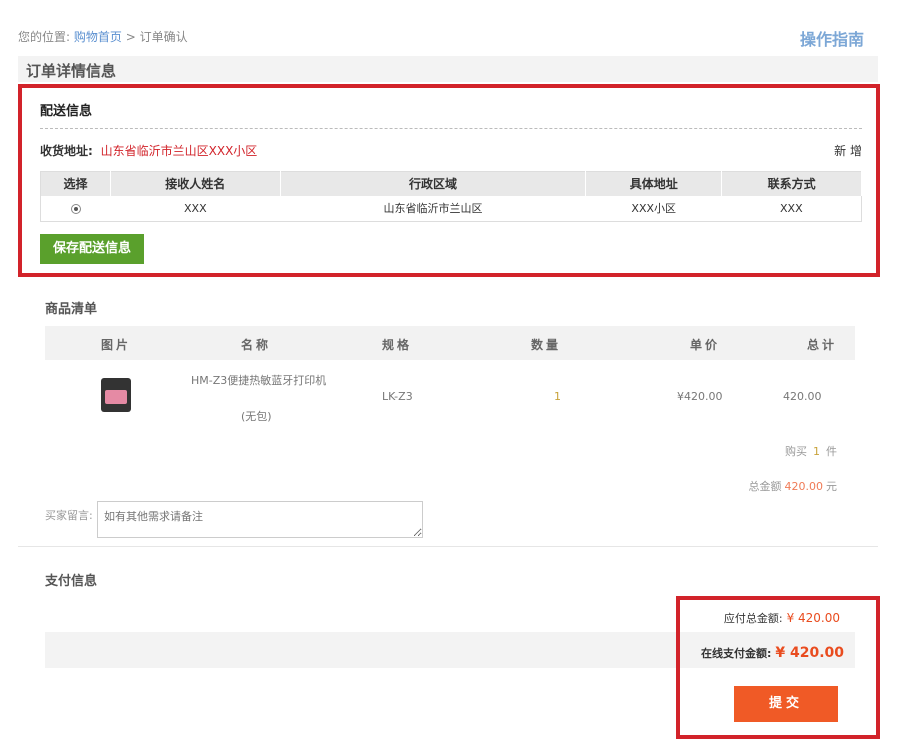 Image resolution: width=900 pixels, height=756 pixels. What do you see at coordinates (791, 208) in the screenshot?
I see `contact: XXX` at bounding box center [791, 208].